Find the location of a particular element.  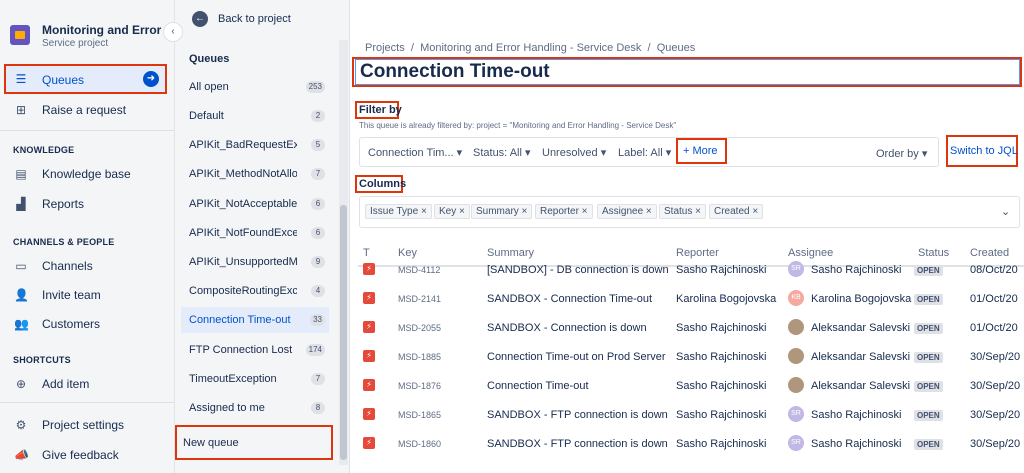

queue-count-badge: 253 is located at coordinates (315, 87).